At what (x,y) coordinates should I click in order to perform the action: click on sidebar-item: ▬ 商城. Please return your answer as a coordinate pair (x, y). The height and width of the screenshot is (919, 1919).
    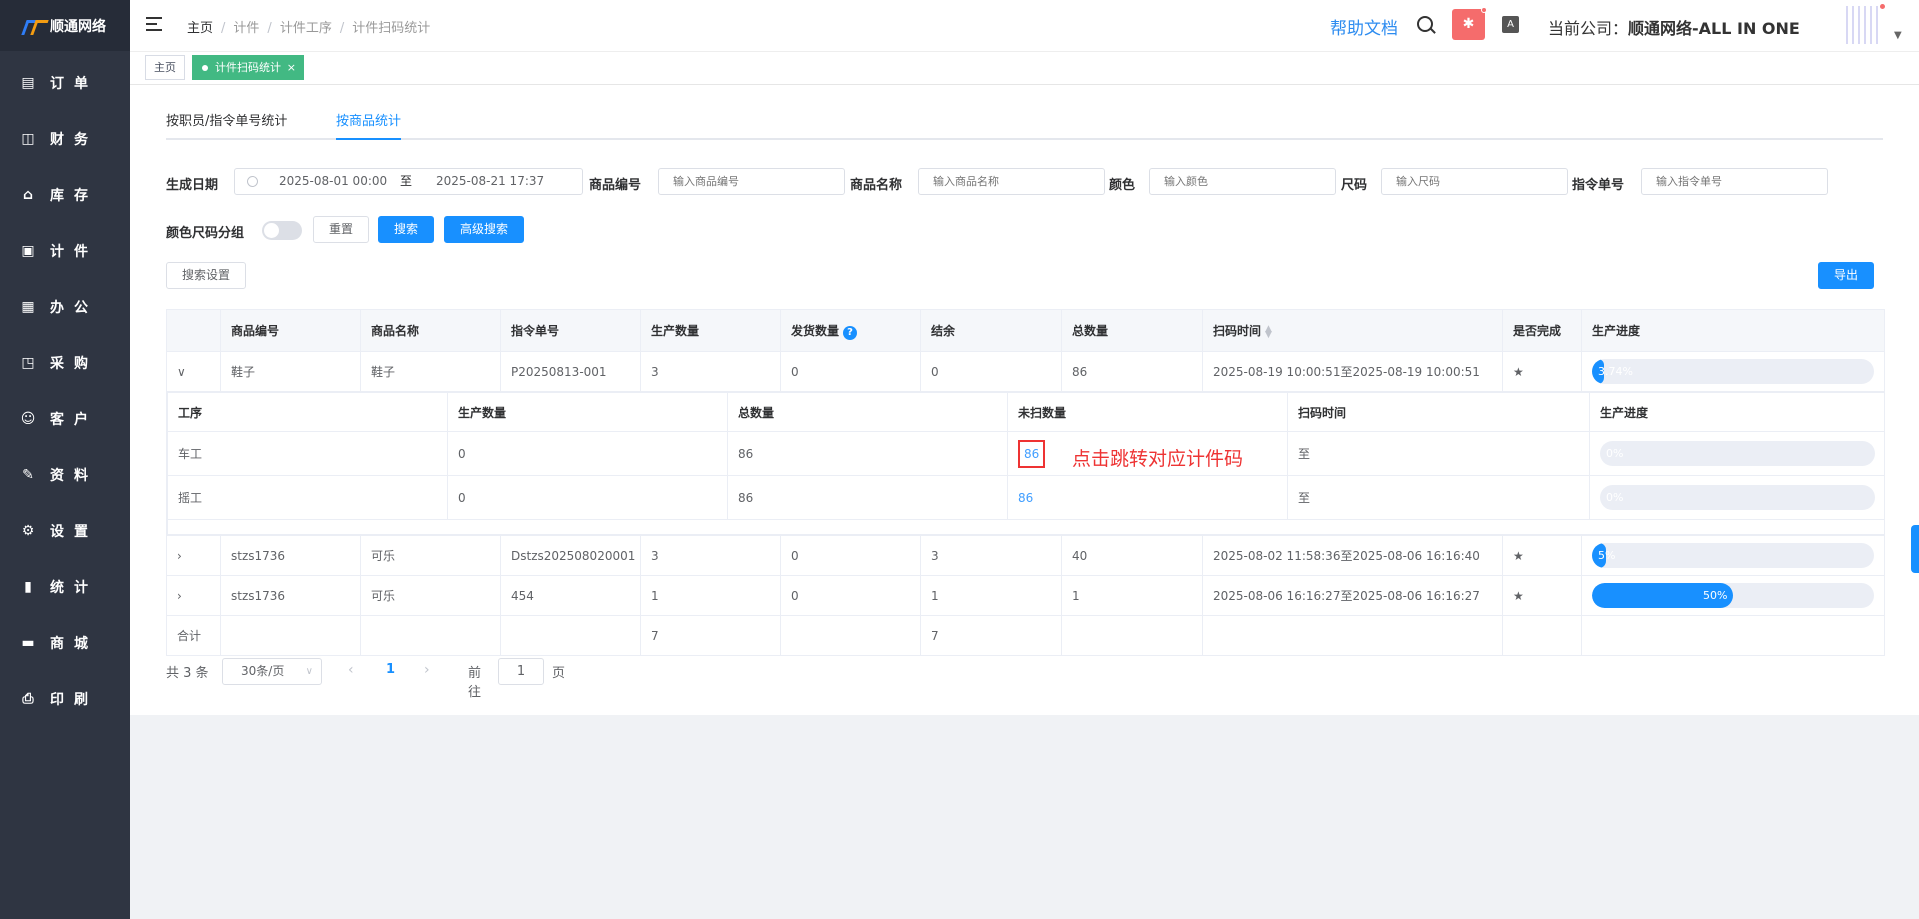
    Looking at the image, I should click on (65, 643).